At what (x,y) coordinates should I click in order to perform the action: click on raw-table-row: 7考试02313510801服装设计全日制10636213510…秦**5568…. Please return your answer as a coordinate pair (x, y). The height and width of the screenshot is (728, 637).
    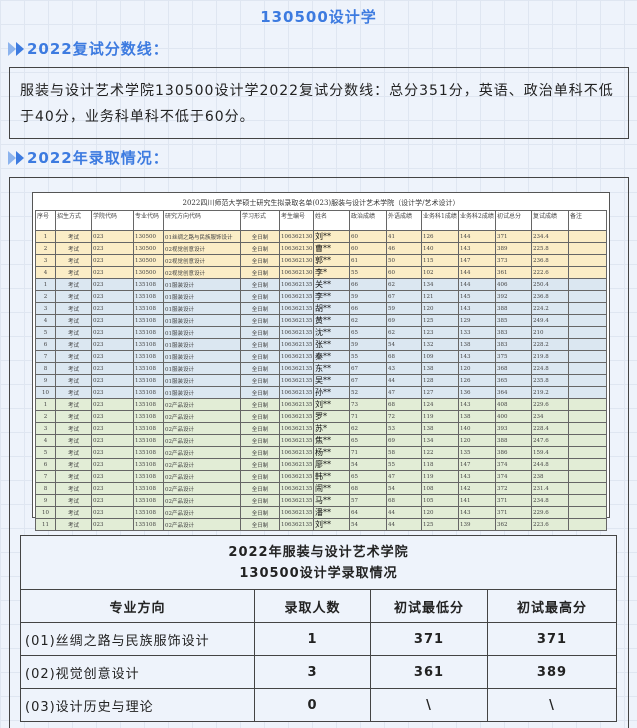
    Looking at the image, I should click on (321, 356).